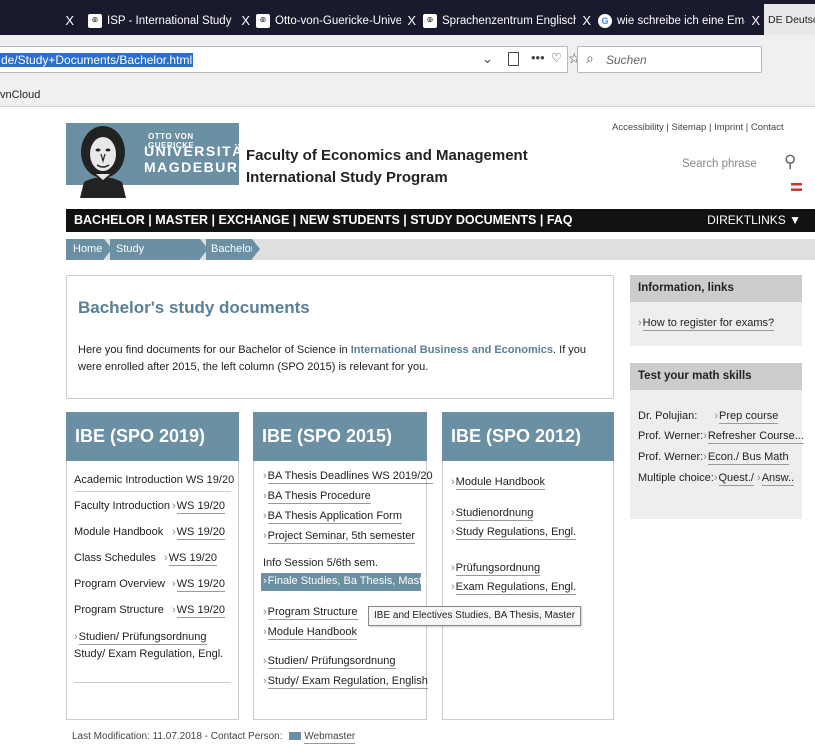 The height and width of the screenshot is (746, 815). What do you see at coordinates (507, 20) in the screenshot?
I see `browser-tab: ⌾ Sprachenzentrum Englisch (UN X` at bounding box center [507, 20].